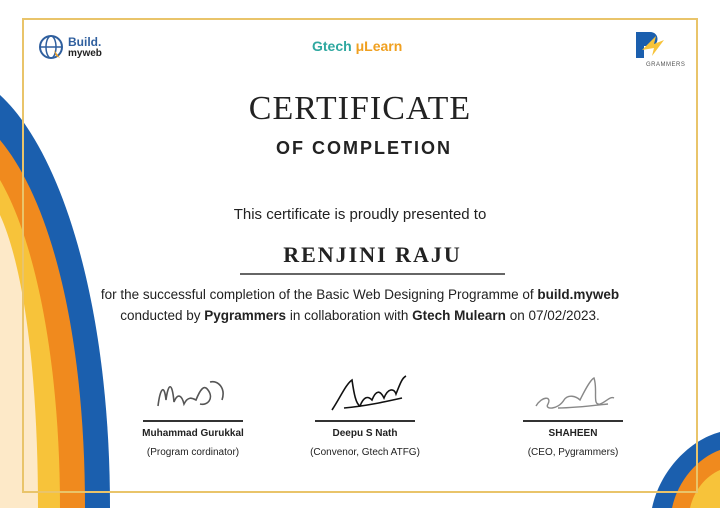  I want to click on gtech-logo-suffix: μLearn, so click(379, 46).